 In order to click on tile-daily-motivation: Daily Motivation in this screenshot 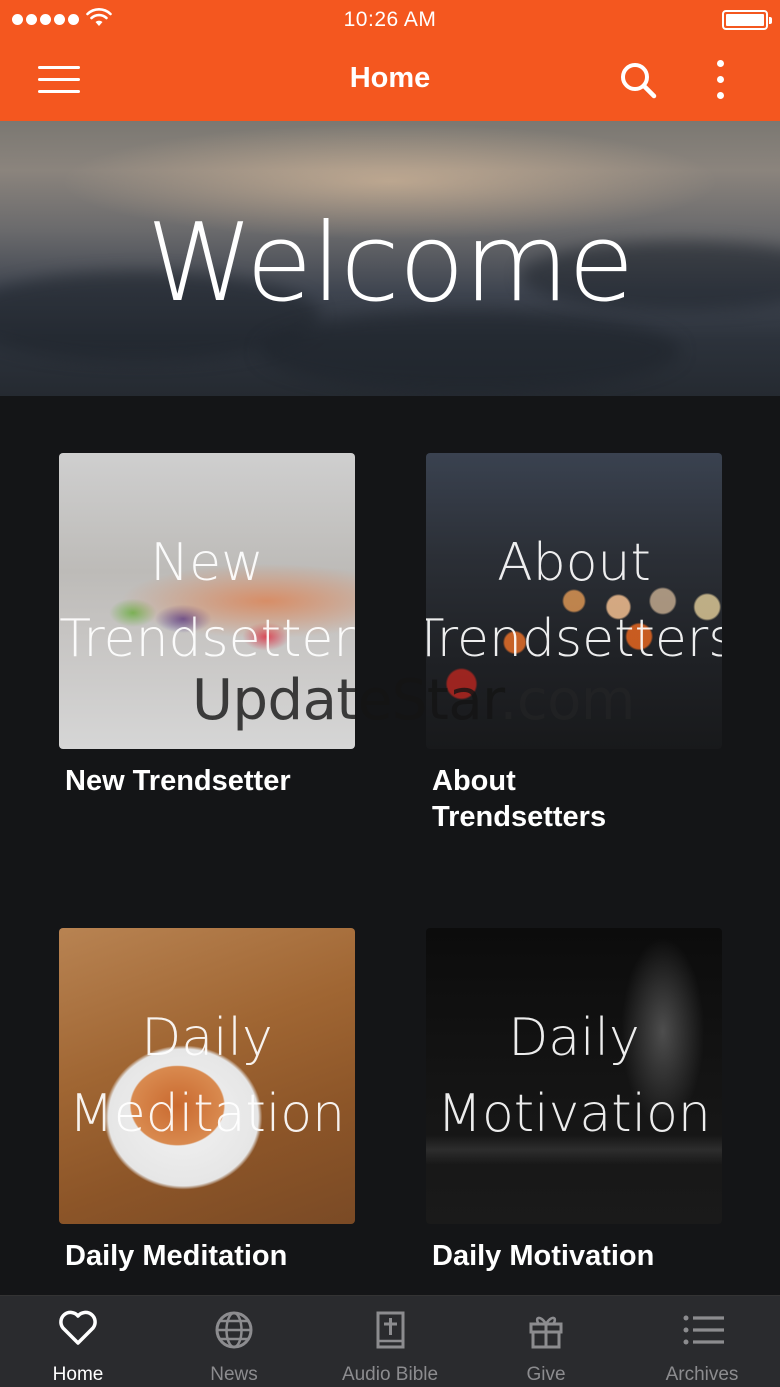, I will do `click(574, 1076)`.